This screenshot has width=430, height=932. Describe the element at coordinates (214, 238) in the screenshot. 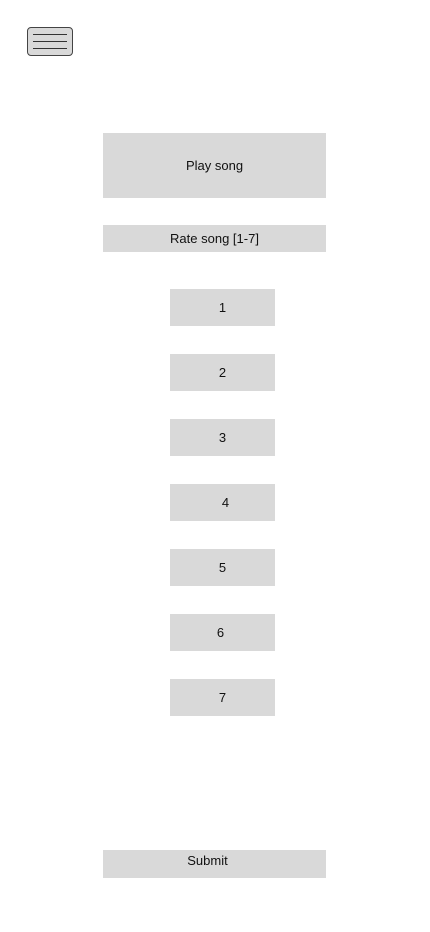

I see `rate-song-label: Rate song [1-7]` at that location.